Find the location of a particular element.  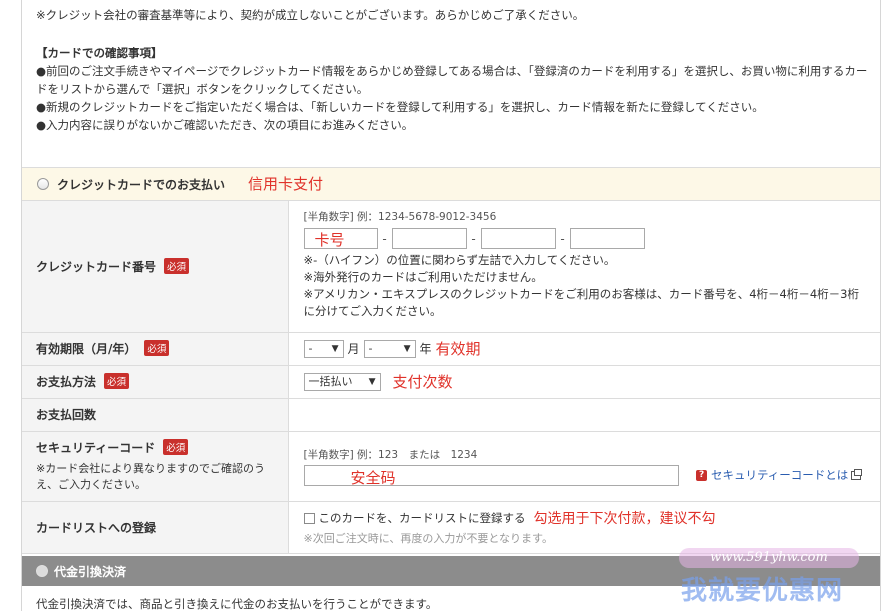

card-list-checkbox-label: このカードを、カードリストに登録する is located at coordinates (422, 518).